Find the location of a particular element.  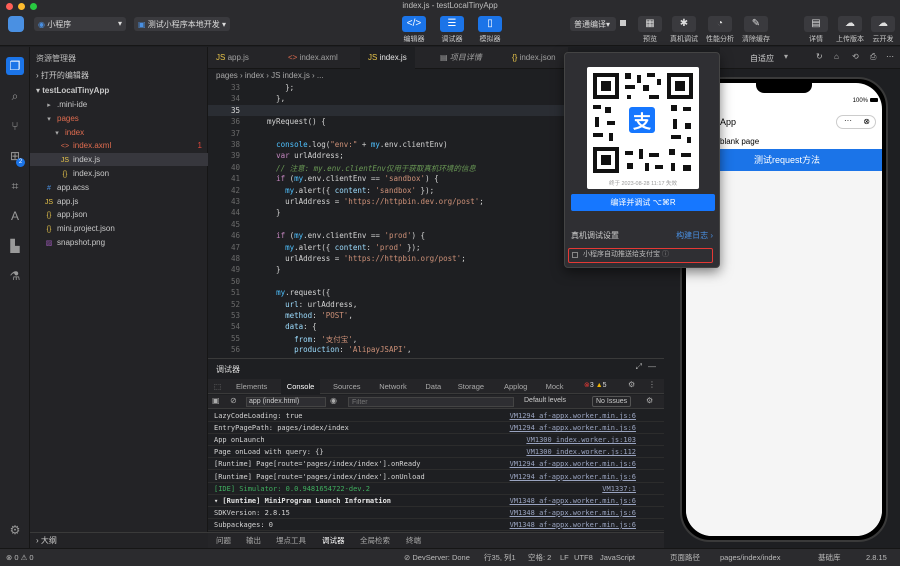

tab-index-axml: <> index.axml is located at coordinates (313, 58).